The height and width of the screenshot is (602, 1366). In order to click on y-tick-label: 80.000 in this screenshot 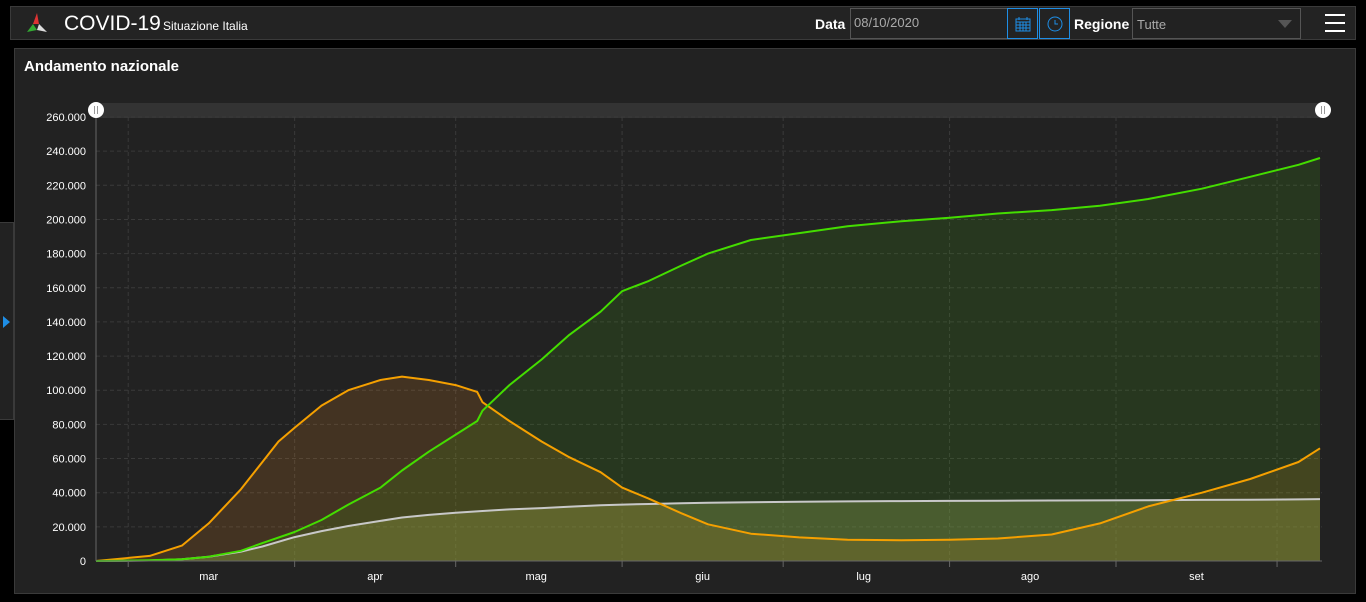, I will do `click(69, 425)`.